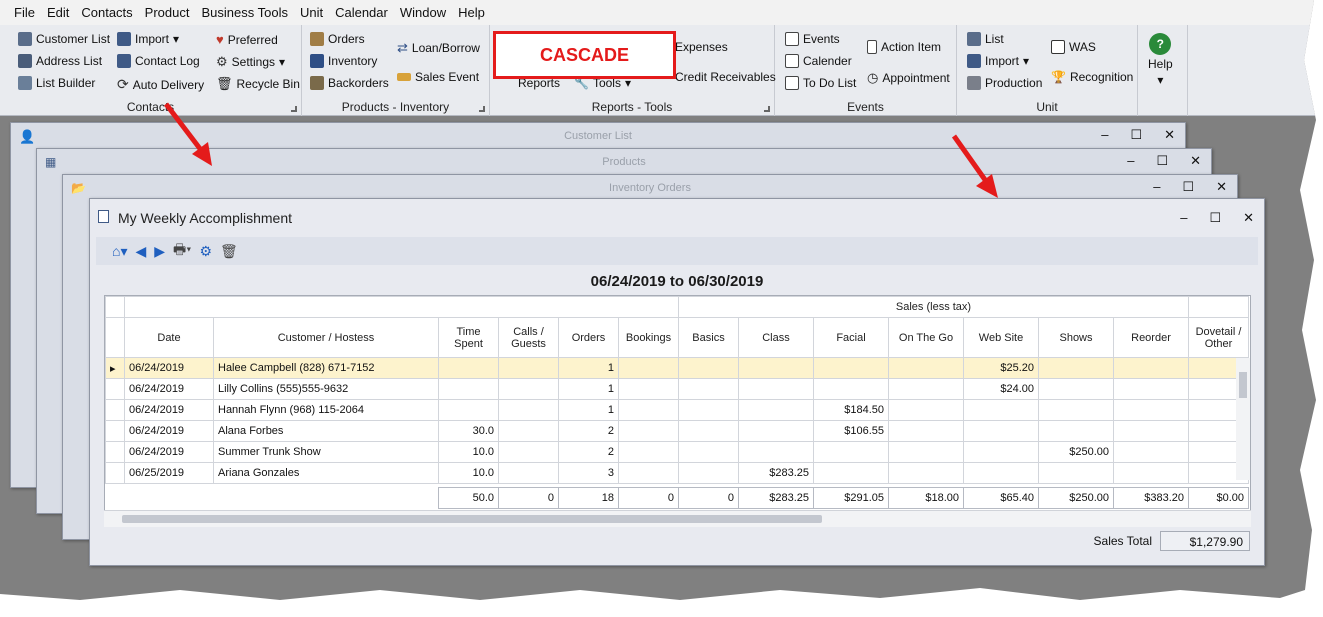  Describe the element at coordinates (337, 39) in the screenshot. I see `orders-button: Orders` at that location.